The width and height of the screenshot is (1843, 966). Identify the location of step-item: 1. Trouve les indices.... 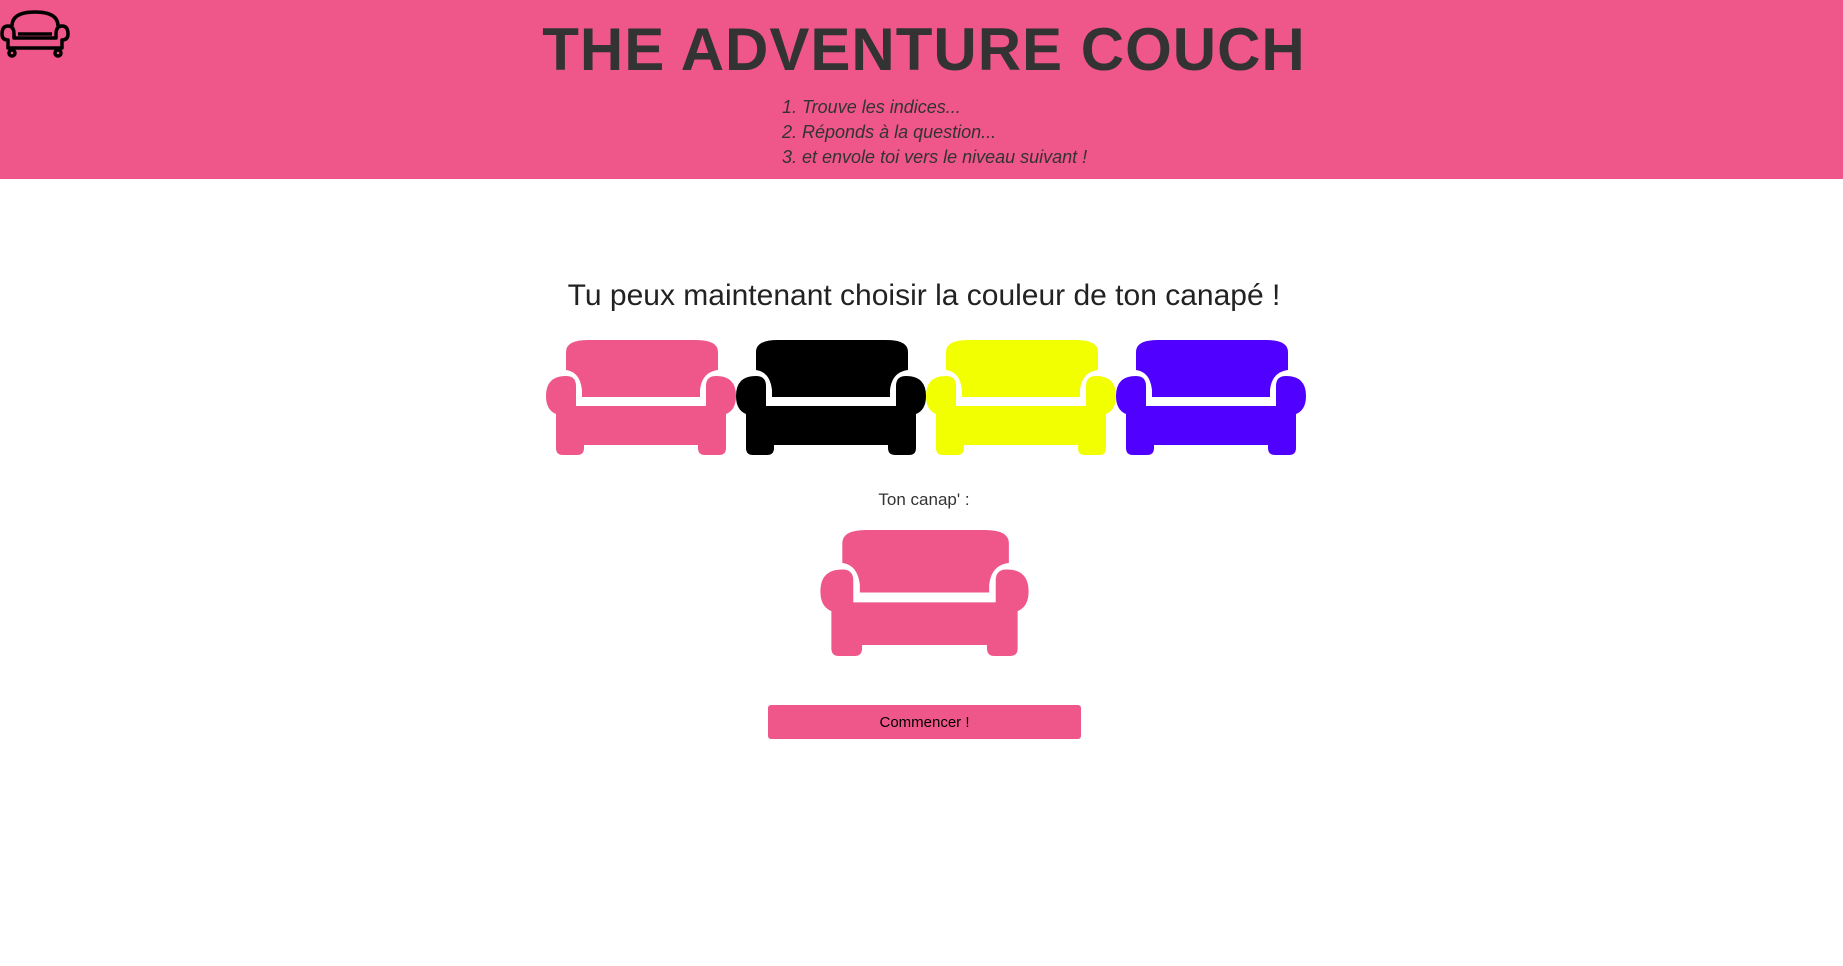
(871, 107).